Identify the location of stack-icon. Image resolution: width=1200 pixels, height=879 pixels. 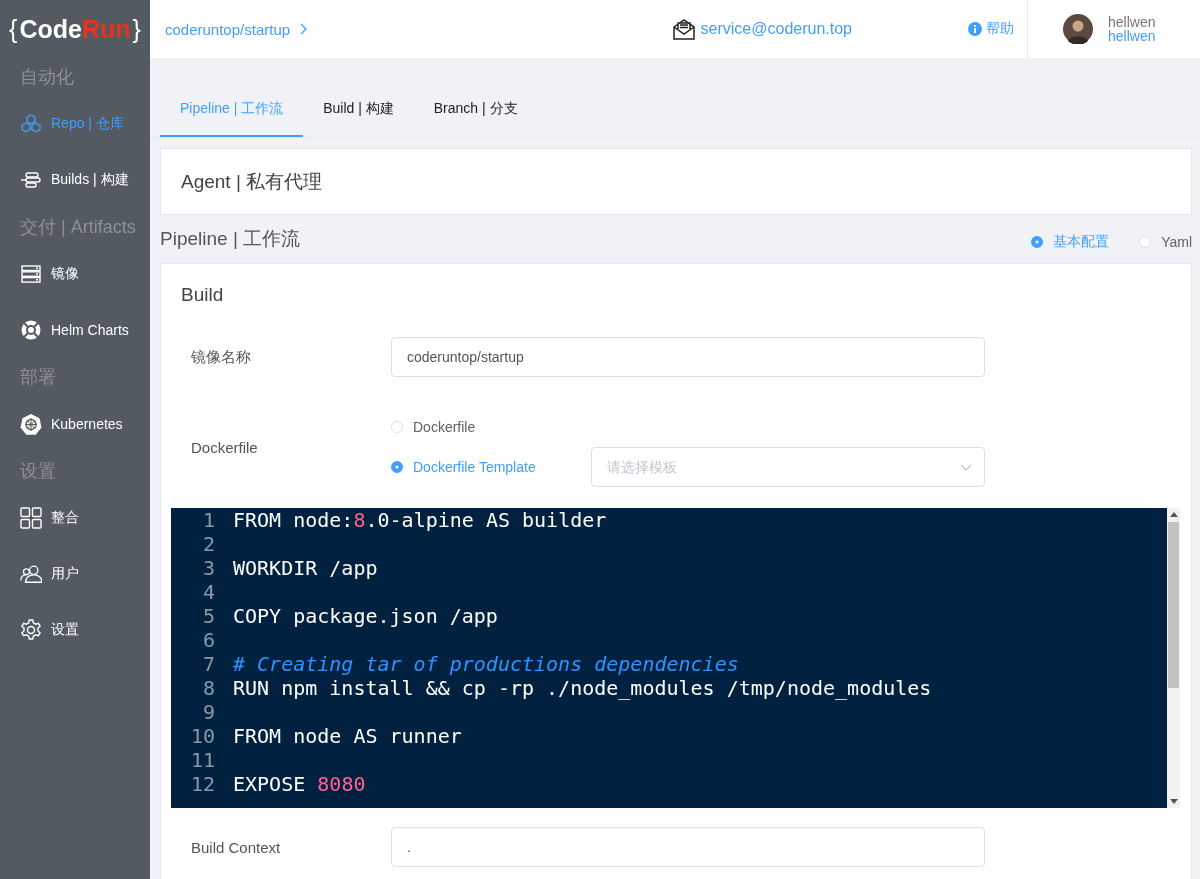
(31, 180).